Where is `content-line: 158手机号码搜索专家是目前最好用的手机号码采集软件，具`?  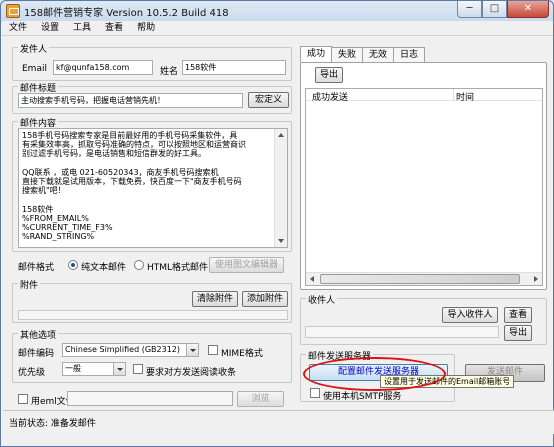
content-line: 158手机号码搜索专家是目前最好用的手机号码采集软件，具 is located at coordinates (130, 135).